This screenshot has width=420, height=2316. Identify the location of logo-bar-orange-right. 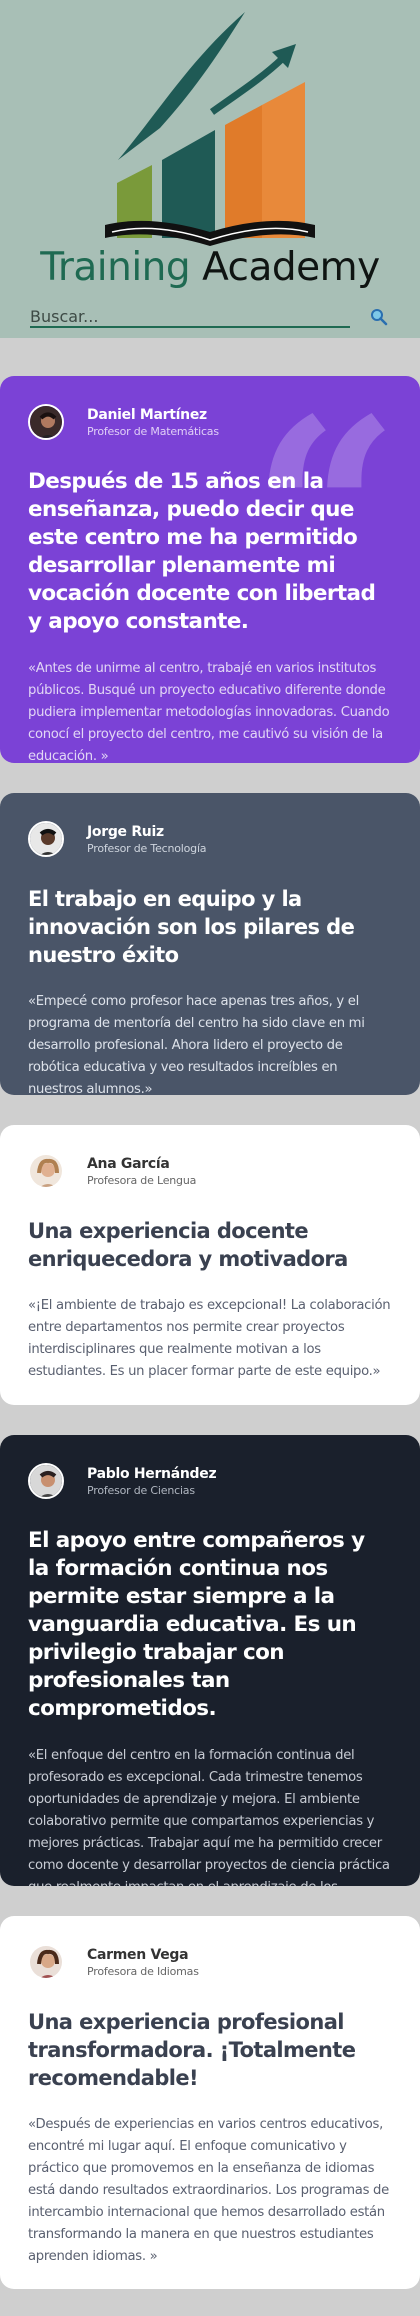
(283, 160).